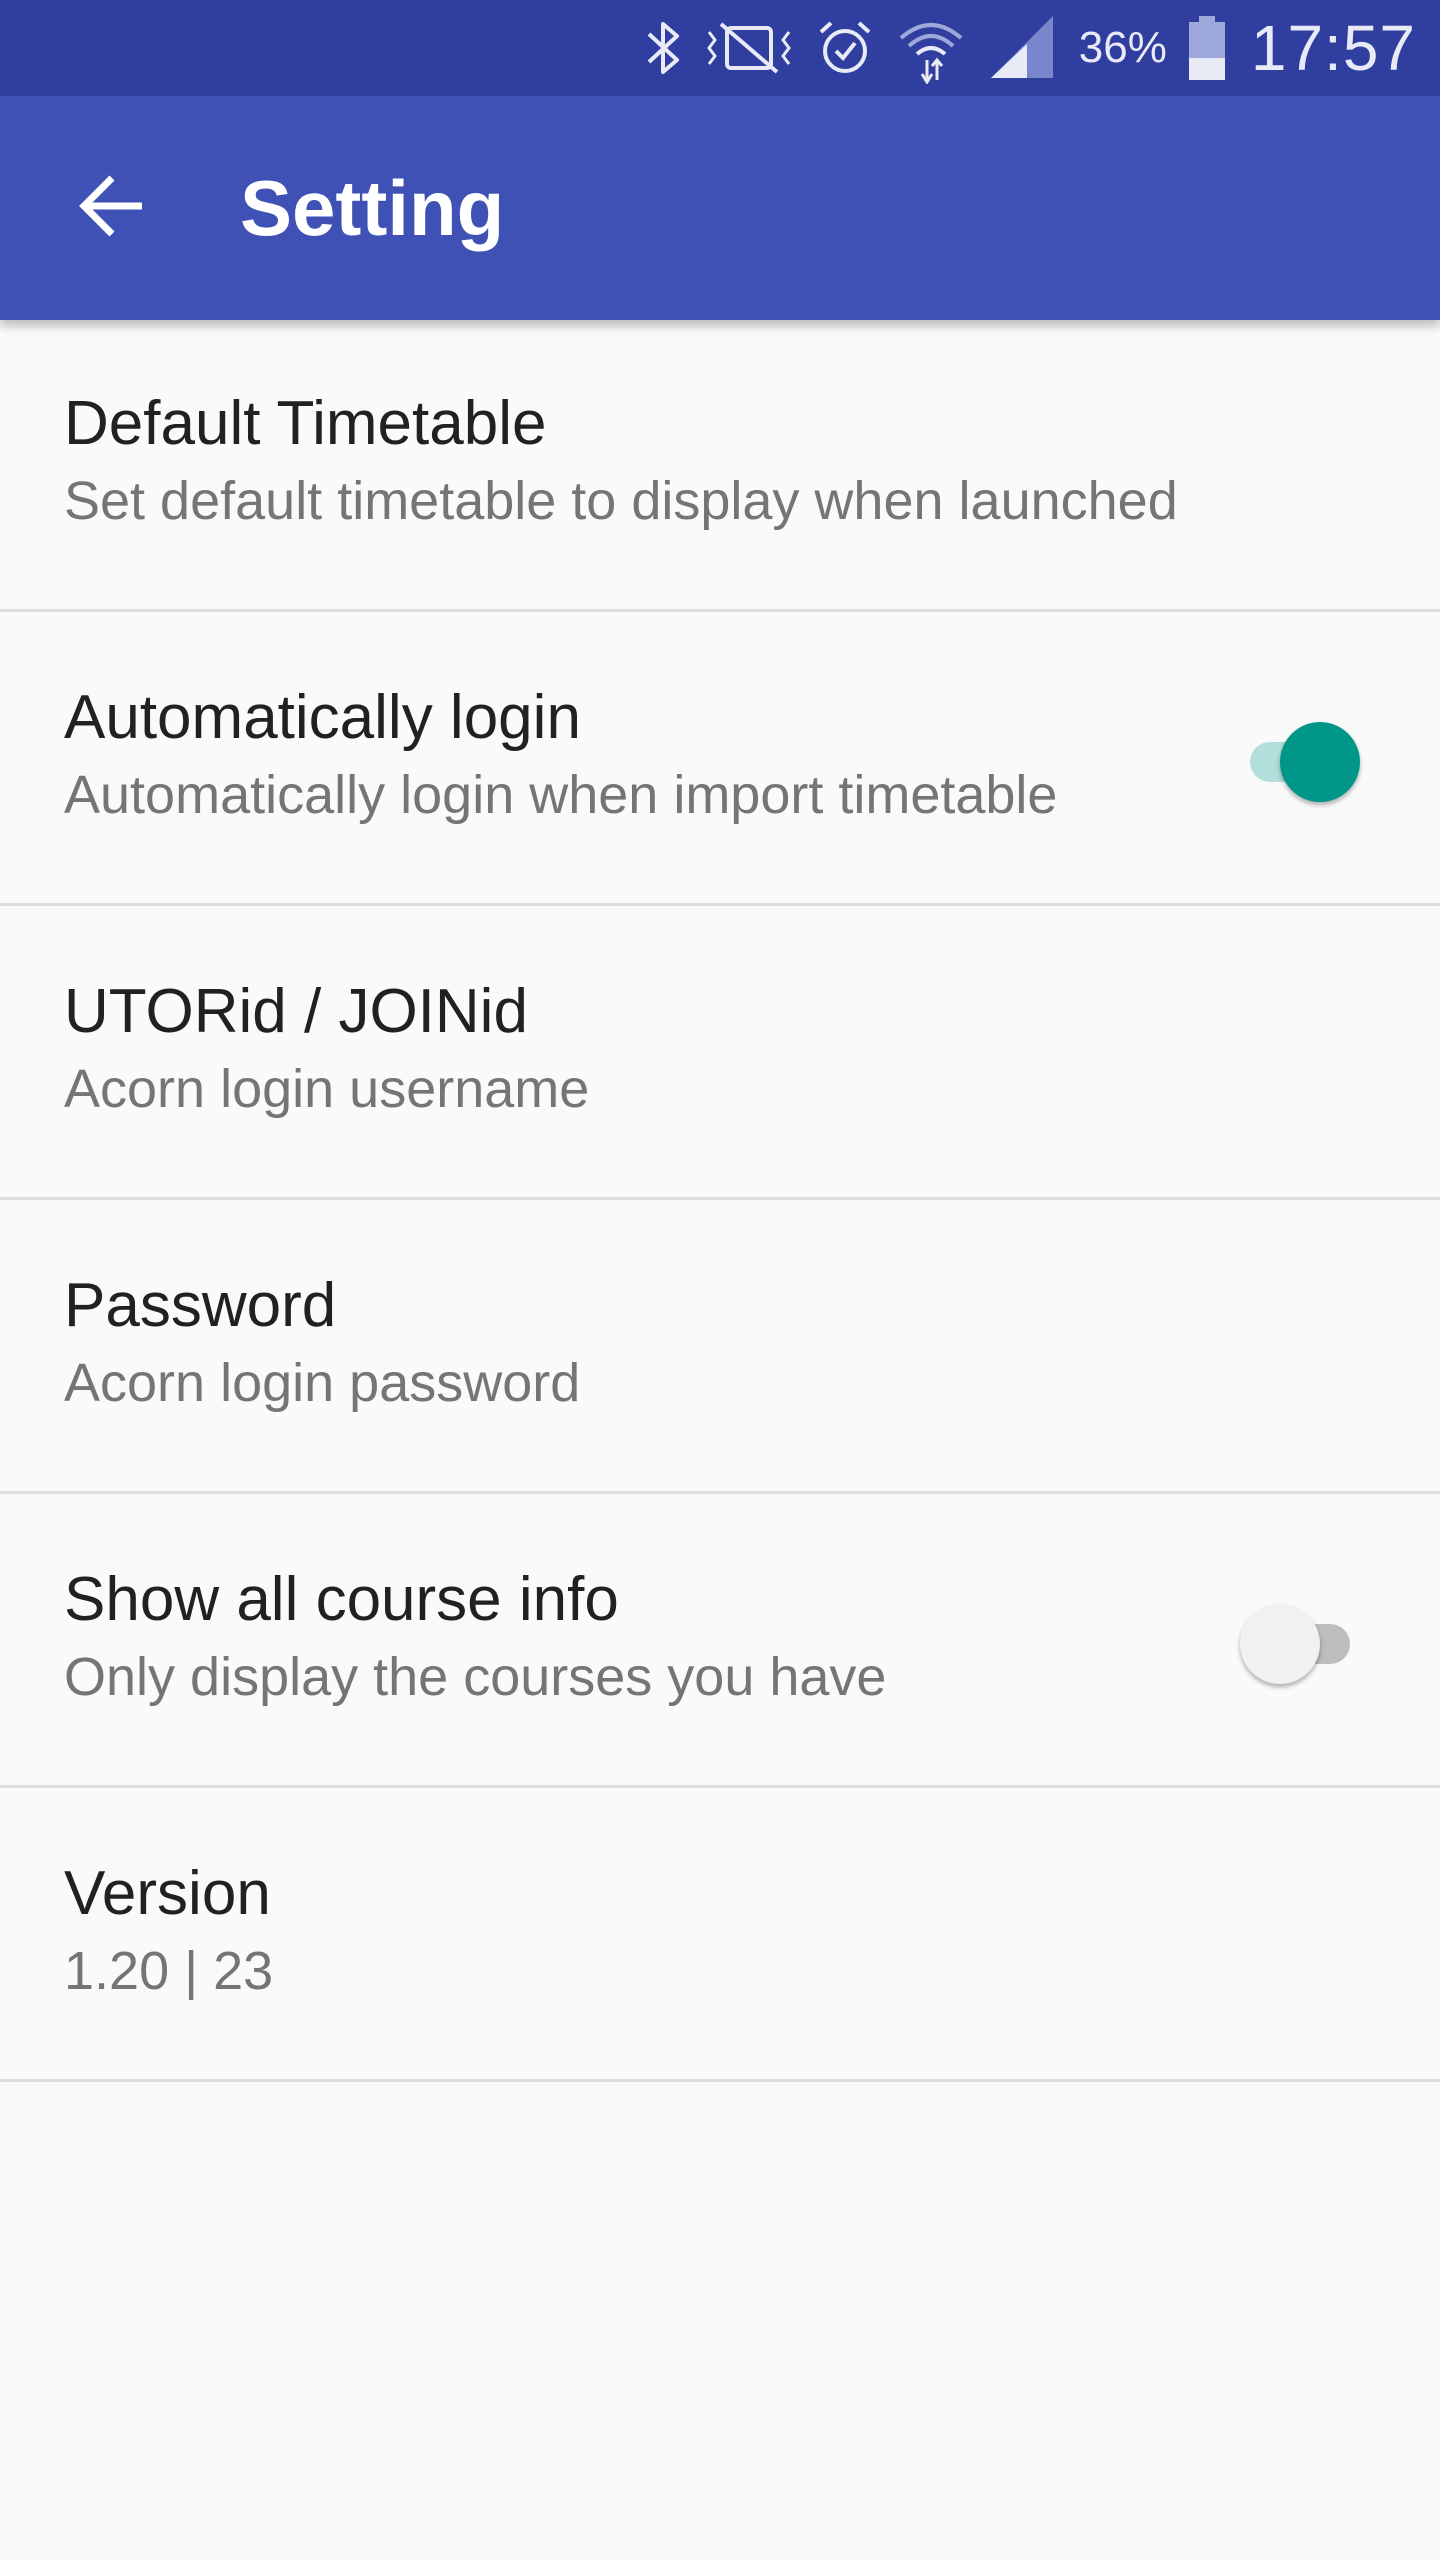  I want to click on setting-utorid: UTORid / JOINid Acorn login username, so click(720, 1053).